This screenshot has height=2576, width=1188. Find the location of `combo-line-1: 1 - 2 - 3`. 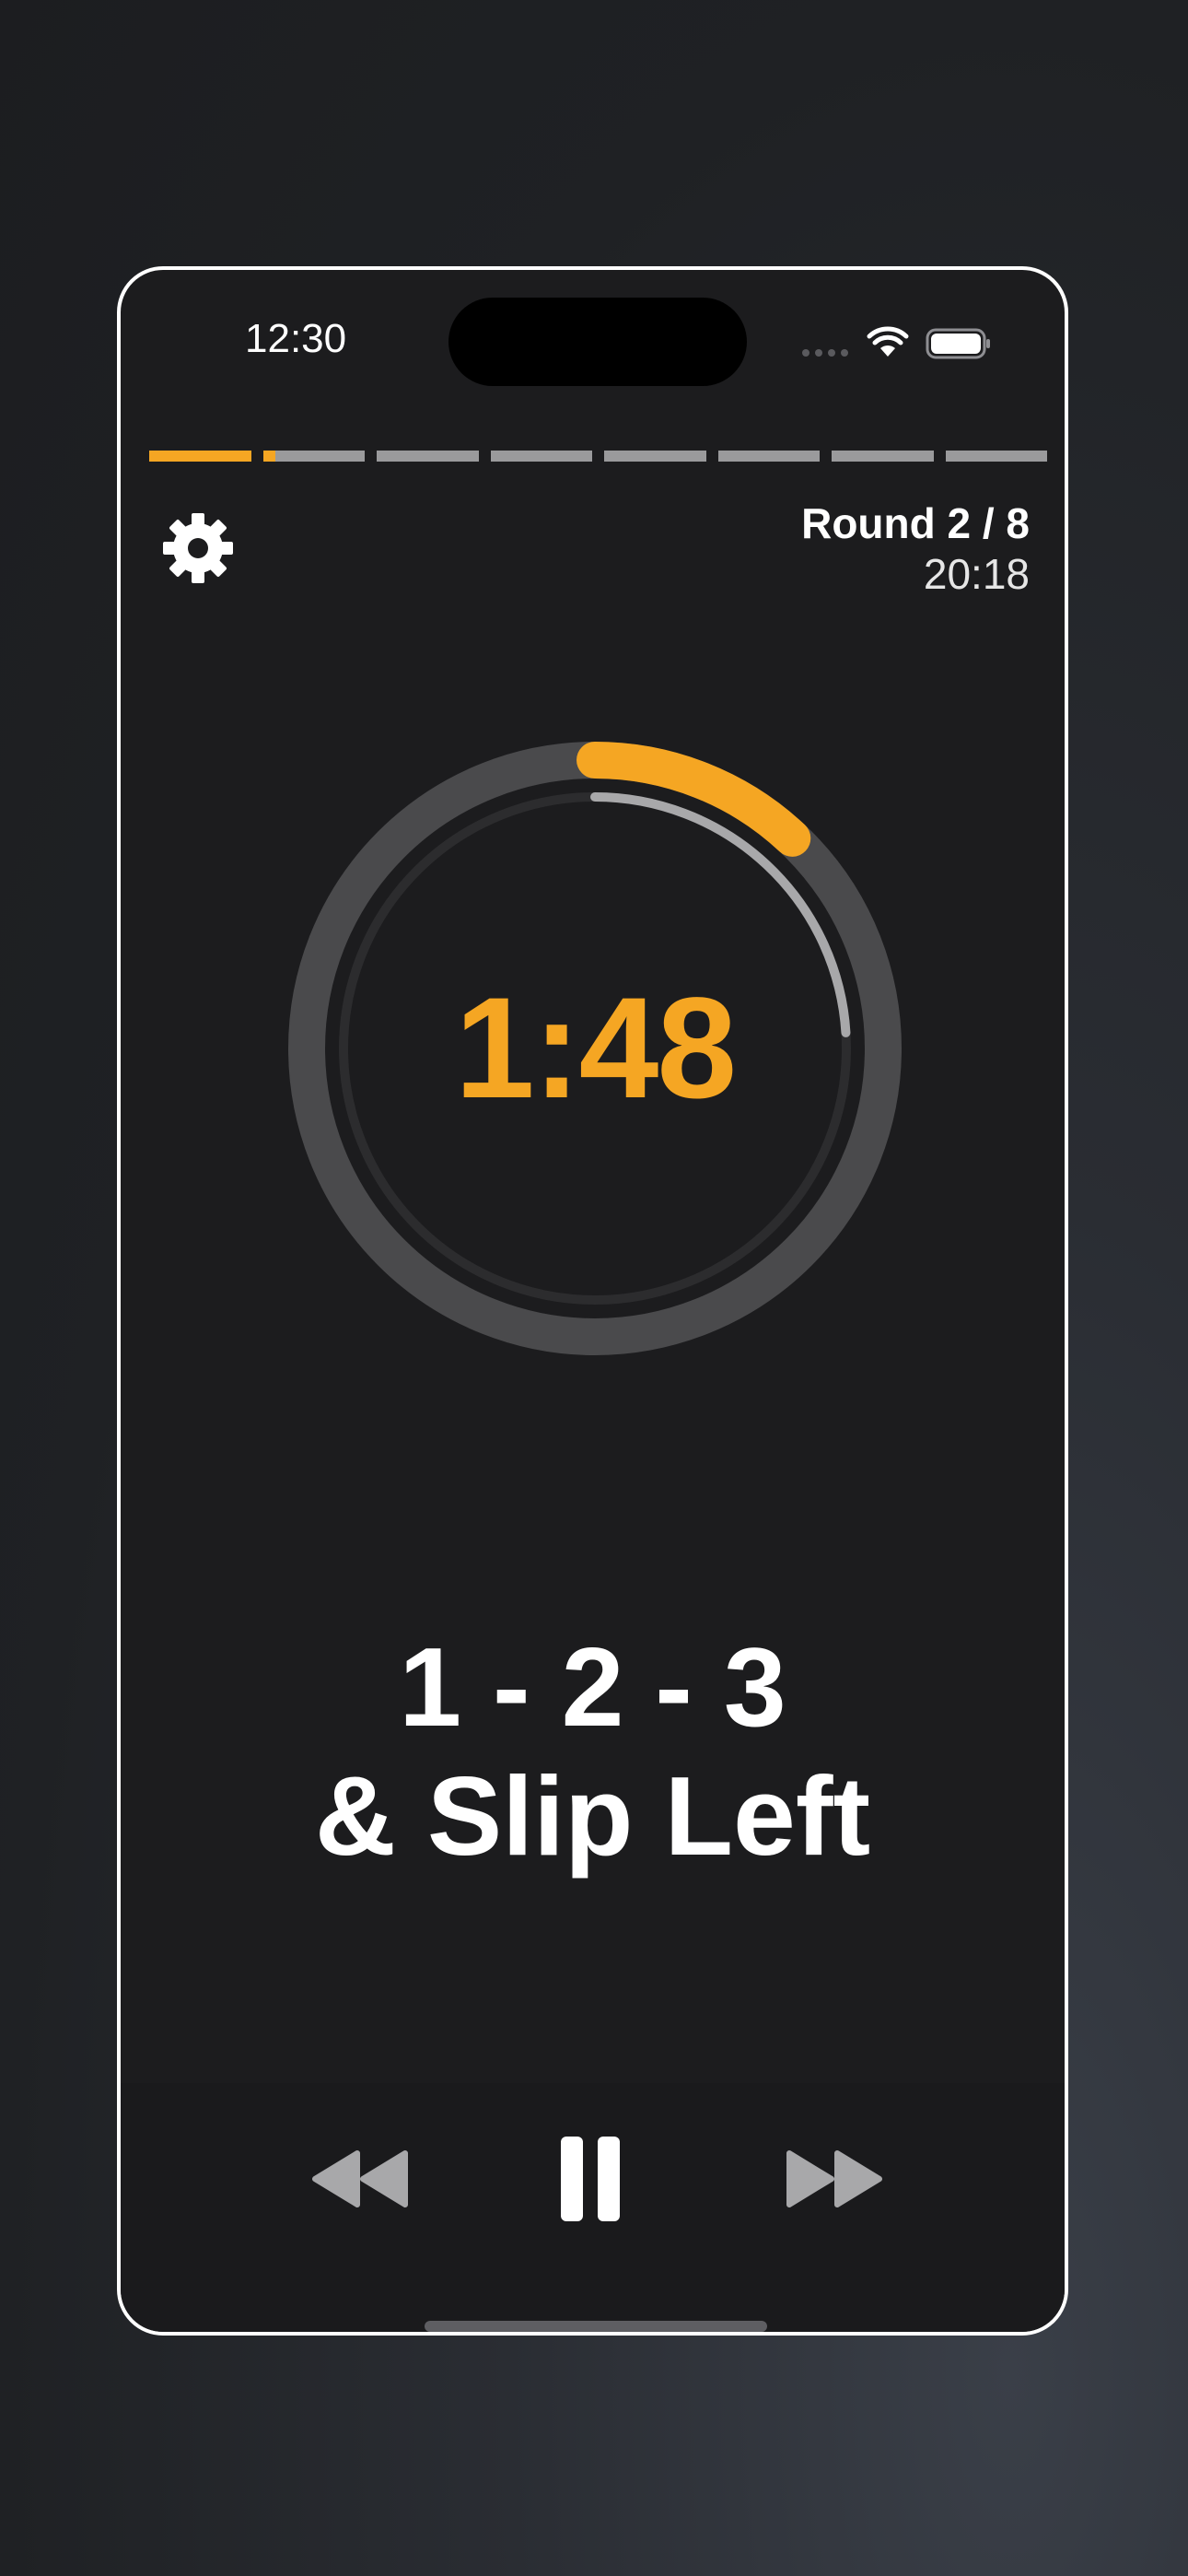

combo-line-1: 1 - 2 - 3 is located at coordinates (592, 1687).